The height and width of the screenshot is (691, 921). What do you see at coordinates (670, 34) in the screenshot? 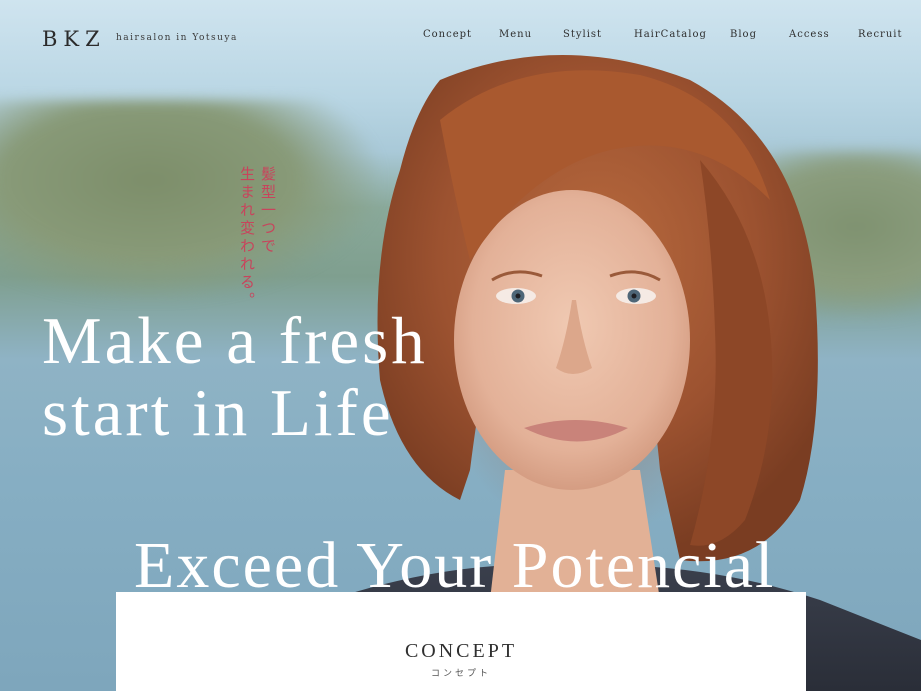
I see `nav-item-haircatalog: HairCatalog` at bounding box center [670, 34].